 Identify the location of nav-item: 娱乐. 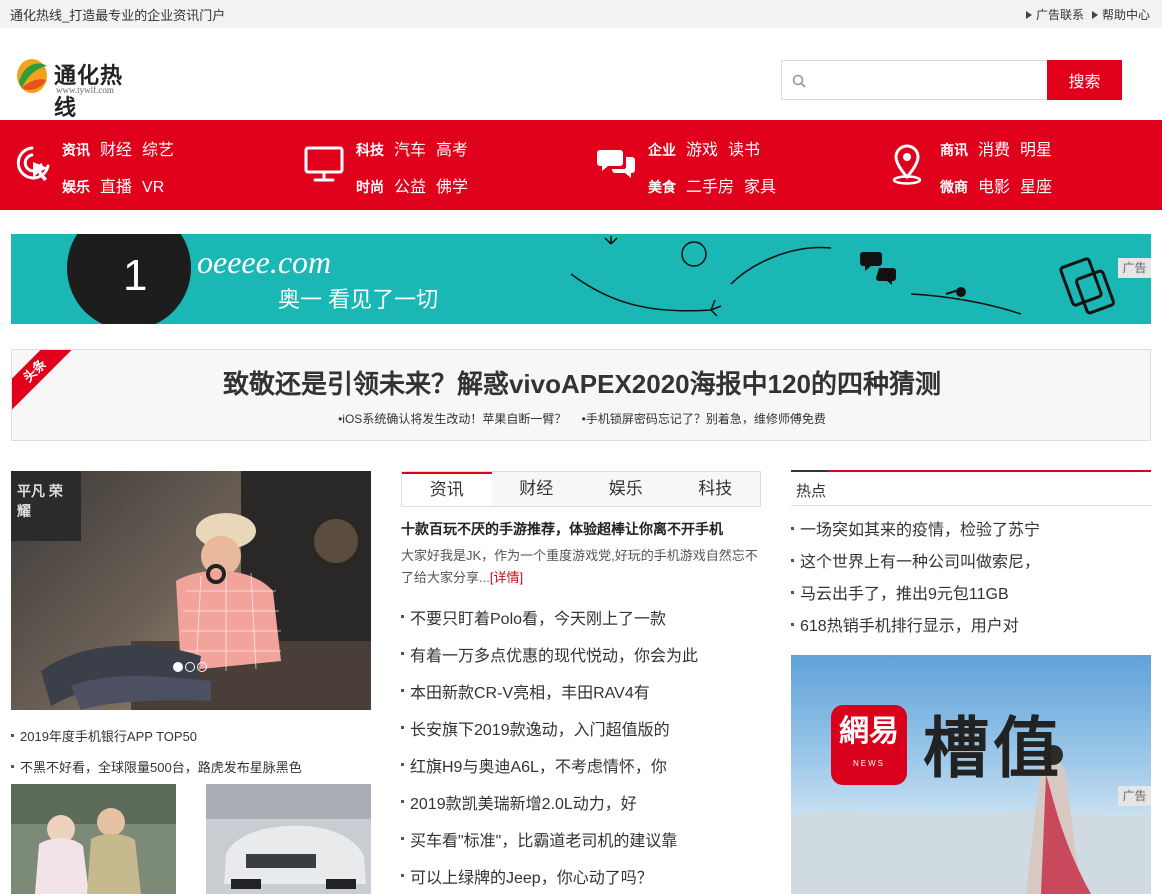
(76, 187).